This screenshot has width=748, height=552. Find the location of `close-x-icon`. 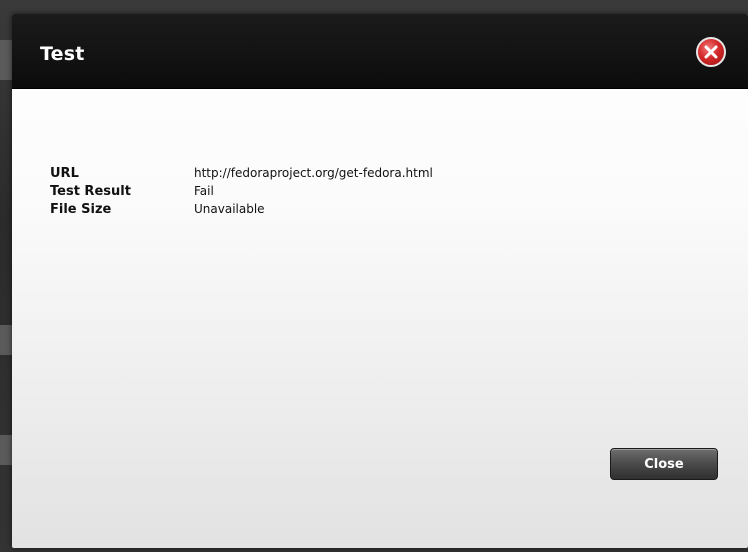

close-x-icon is located at coordinates (711, 52).